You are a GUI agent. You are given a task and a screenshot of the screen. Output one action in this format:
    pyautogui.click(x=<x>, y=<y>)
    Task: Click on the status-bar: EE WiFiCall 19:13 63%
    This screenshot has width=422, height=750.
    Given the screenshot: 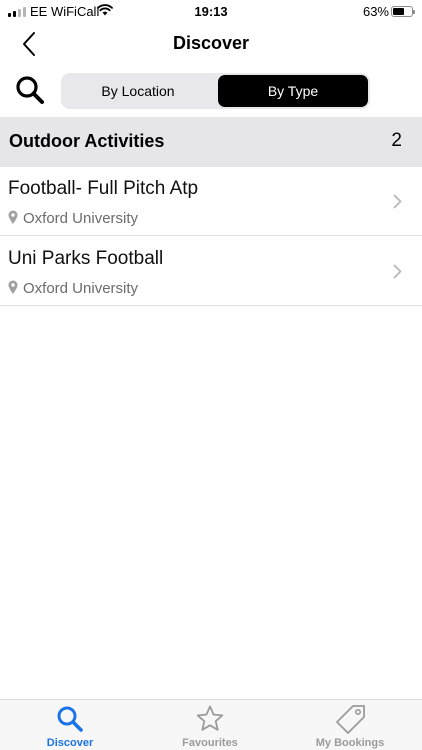 What is the action you would take?
    pyautogui.click(x=211, y=12)
    